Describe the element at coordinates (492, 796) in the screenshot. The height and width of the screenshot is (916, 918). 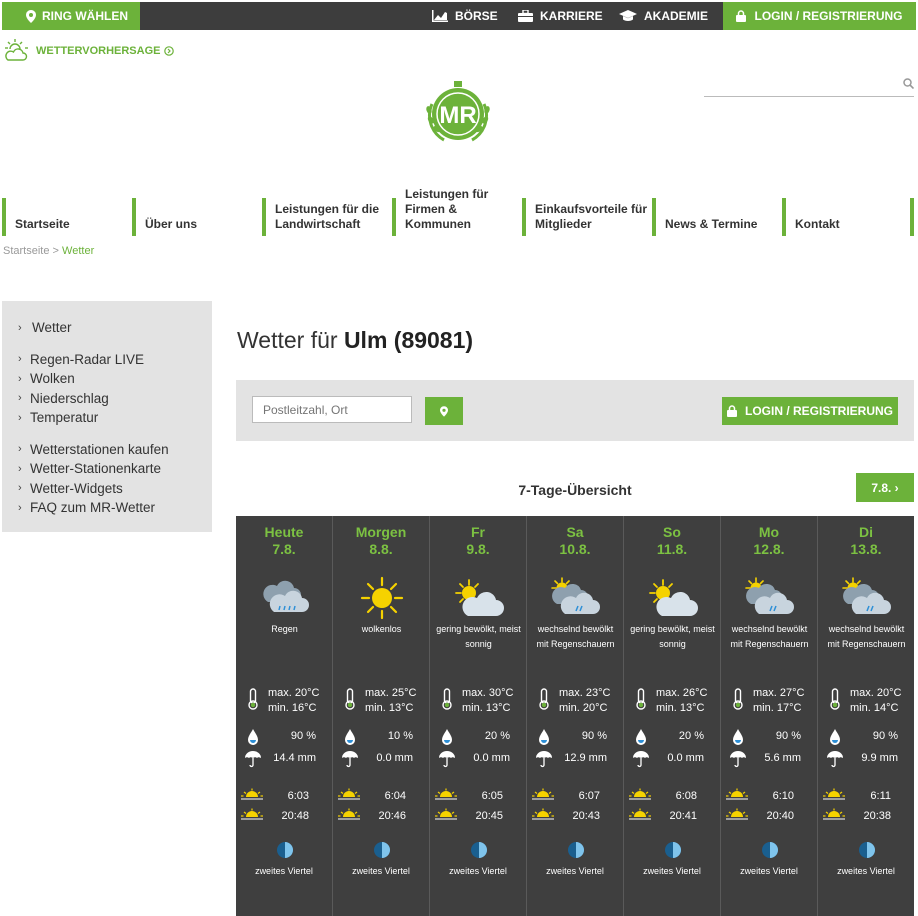
I see `sunrise-time: 6:05` at that location.